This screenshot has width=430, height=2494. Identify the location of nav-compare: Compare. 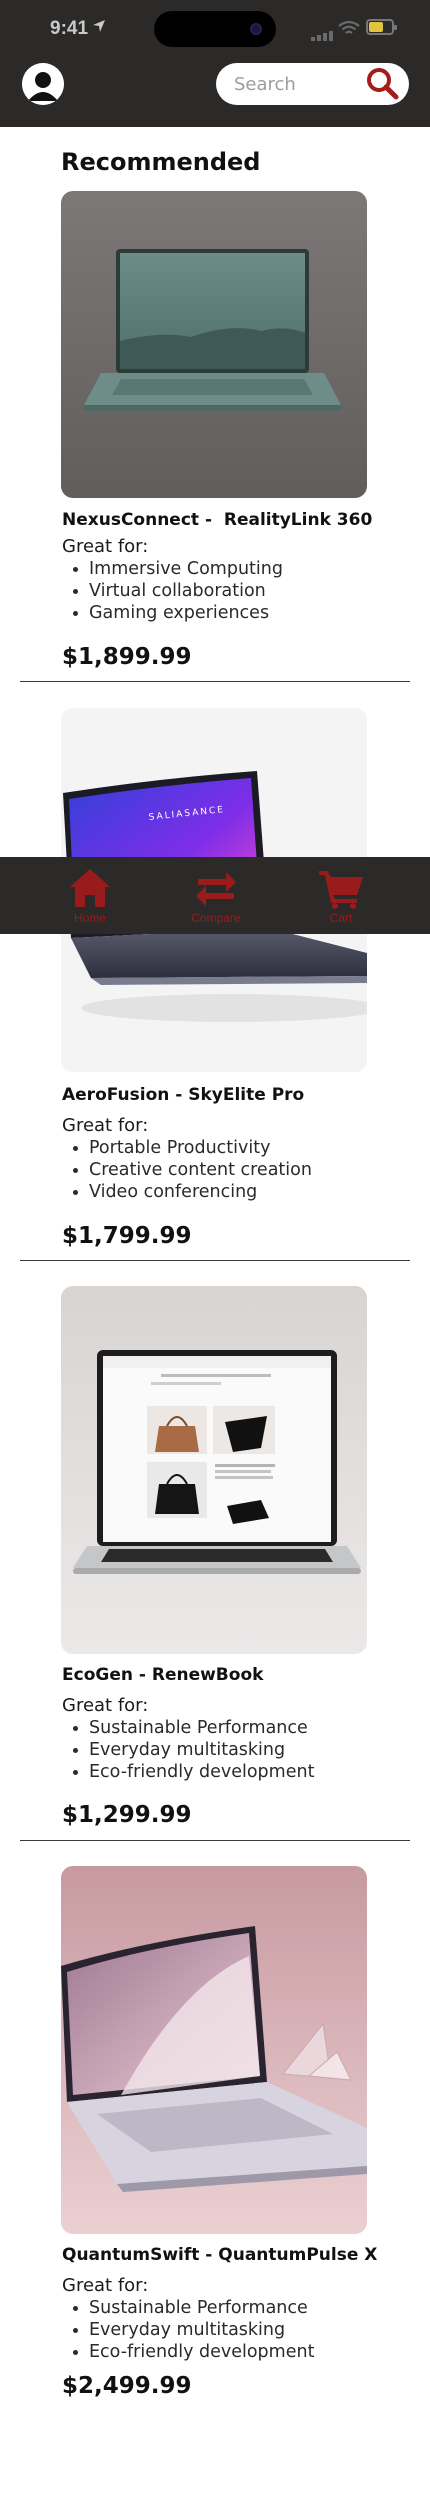
(216, 898).